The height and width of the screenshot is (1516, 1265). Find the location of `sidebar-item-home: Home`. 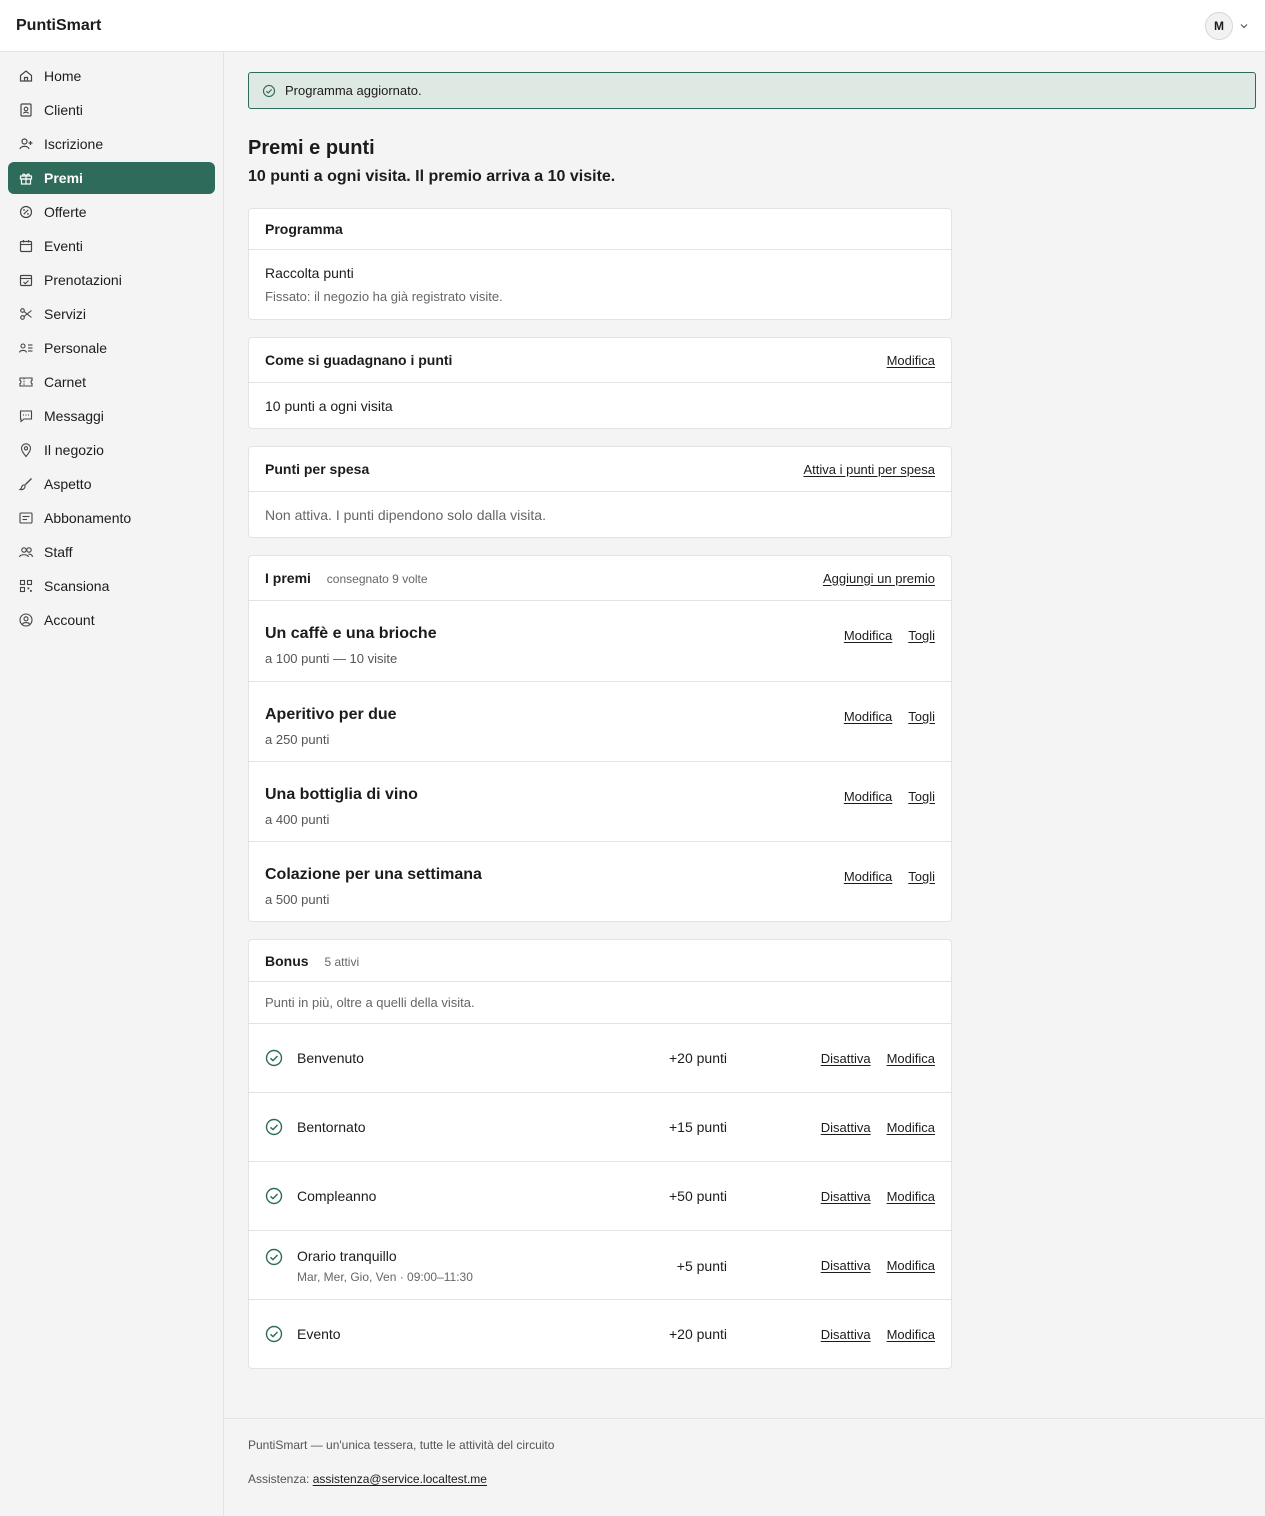

sidebar-item-home: Home is located at coordinates (111, 76).